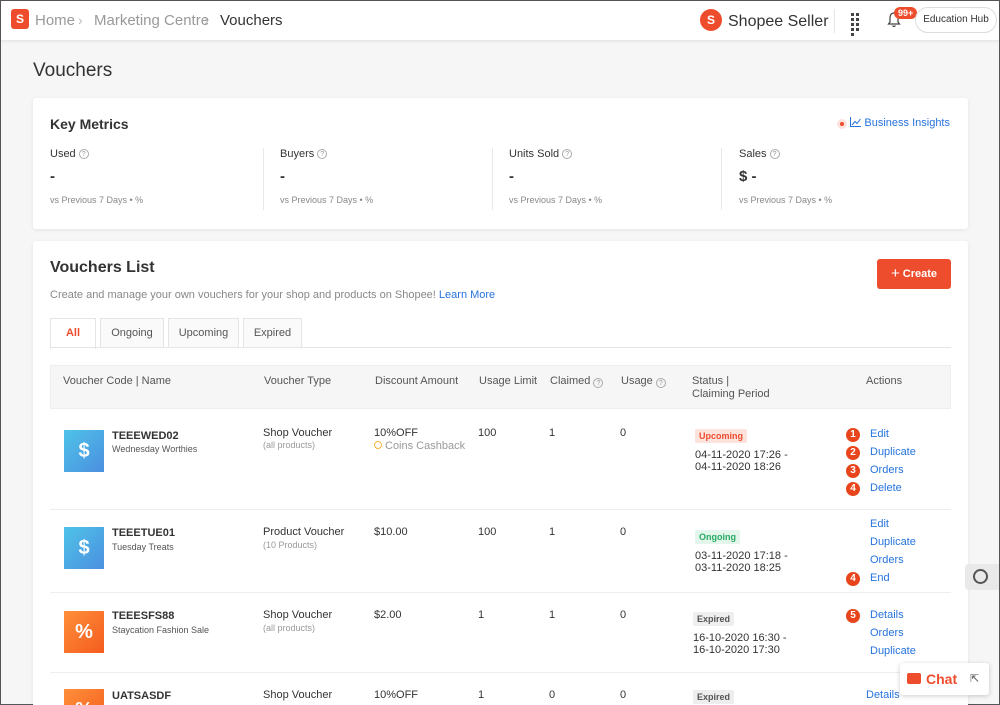 This screenshot has width=1000, height=705. What do you see at coordinates (102, 267) in the screenshot?
I see `vouchers-list-title: Vouchers List` at bounding box center [102, 267].